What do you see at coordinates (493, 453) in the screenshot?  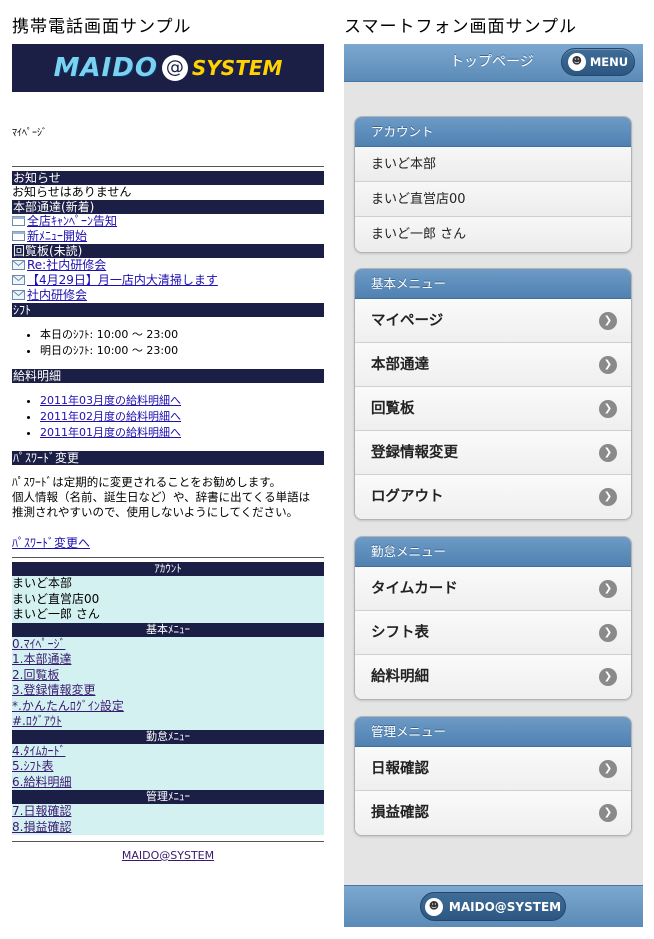 I see `menu-item-profile: 登録情報変更 ❯` at bounding box center [493, 453].